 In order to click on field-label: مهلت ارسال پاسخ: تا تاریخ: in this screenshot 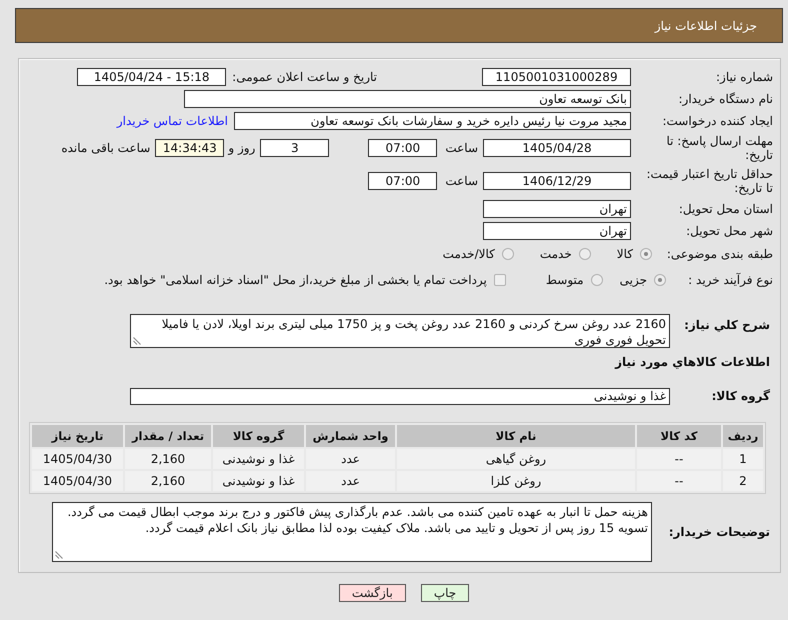, I will do `click(719, 148)`.